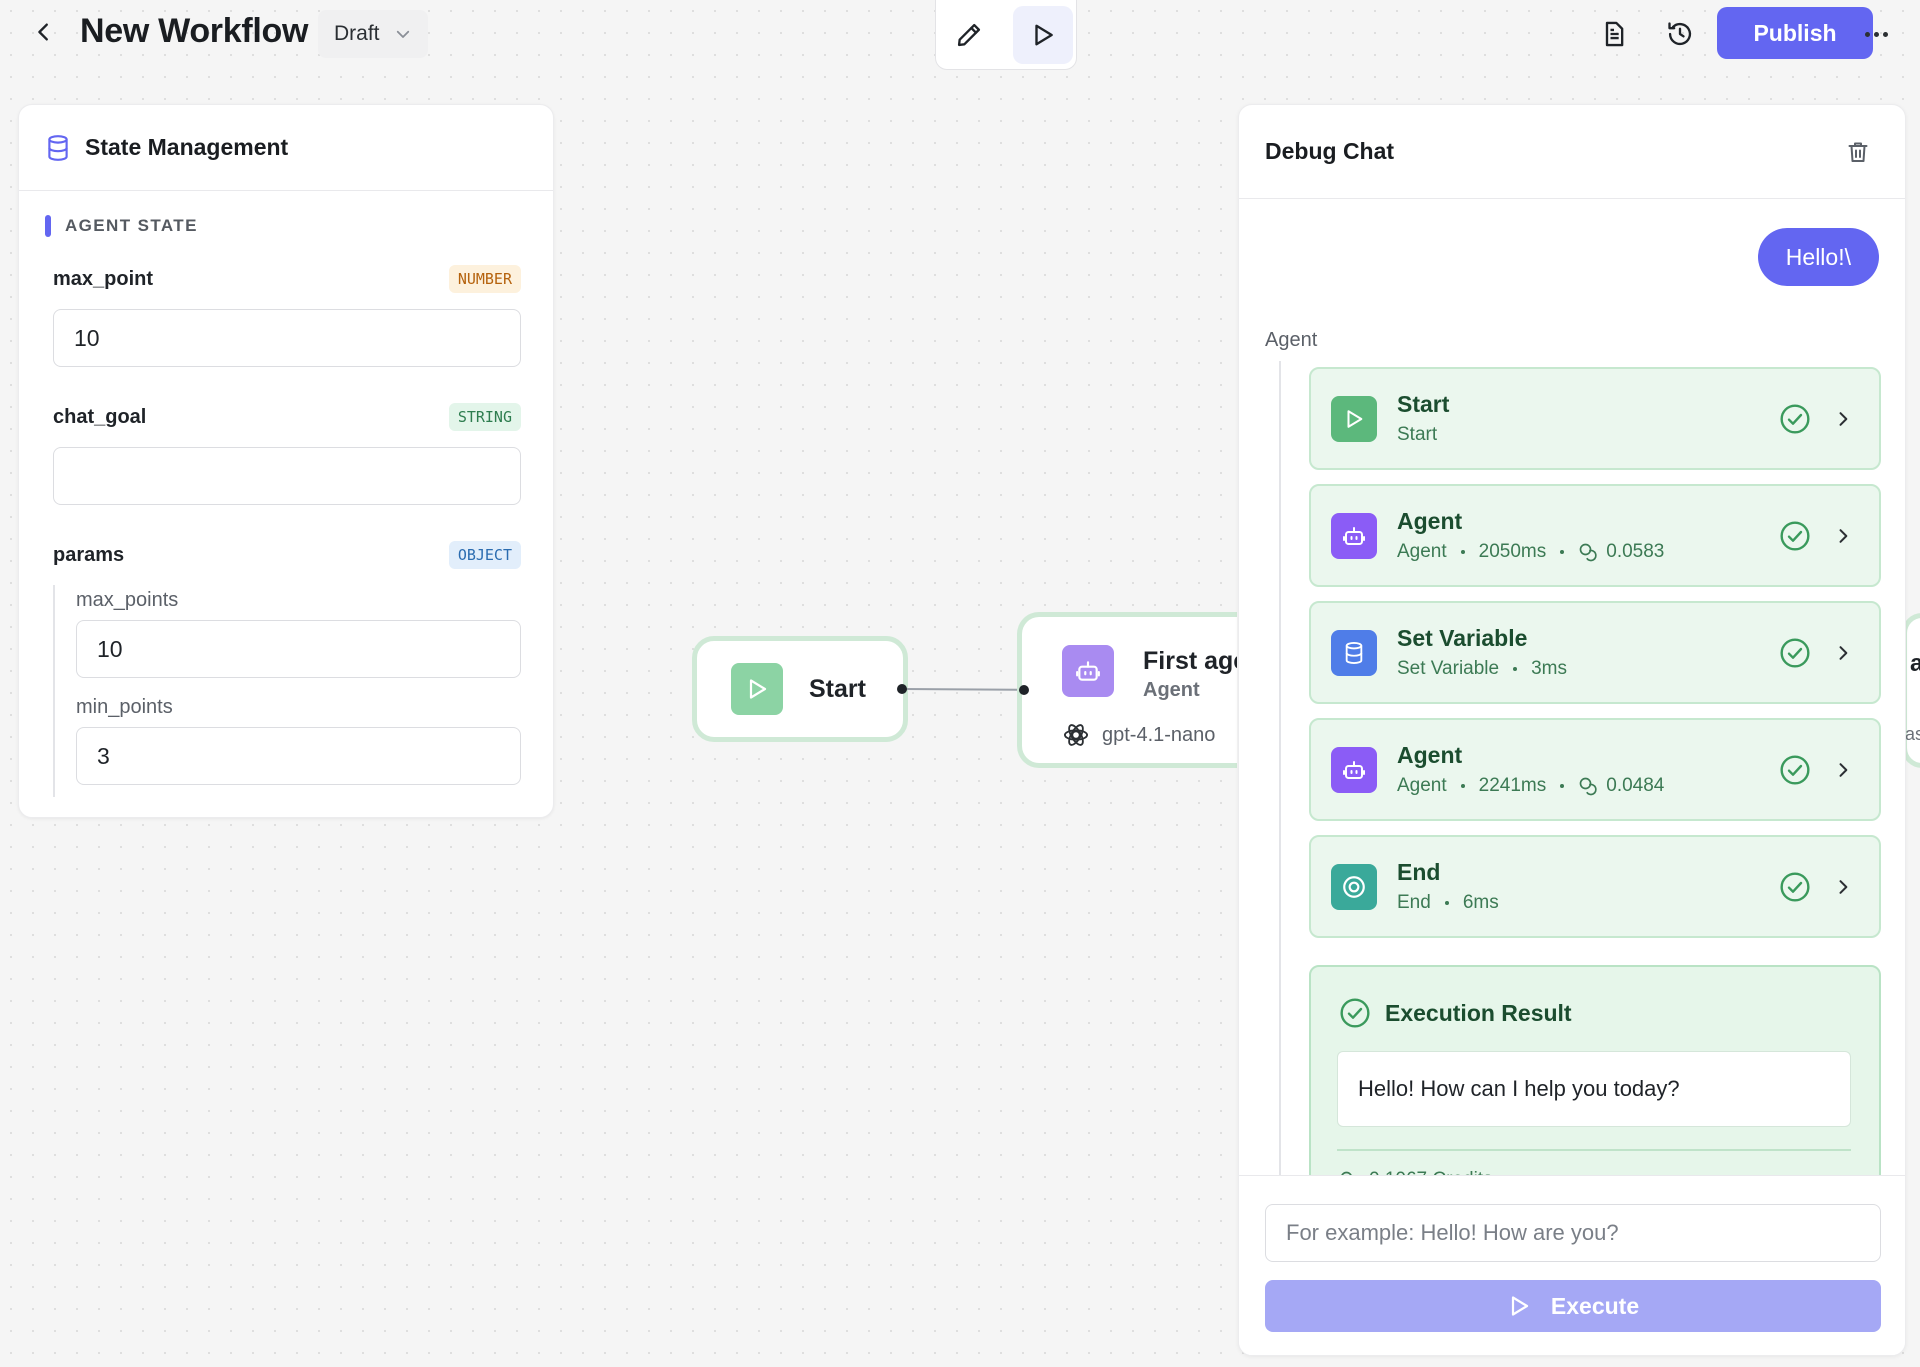 The height and width of the screenshot is (1367, 1920). What do you see at coordinates (1138, 735) in the screenshot?
I see `agent-node-model: gpt-4.1-nano` at bounding box center [1138, 735].